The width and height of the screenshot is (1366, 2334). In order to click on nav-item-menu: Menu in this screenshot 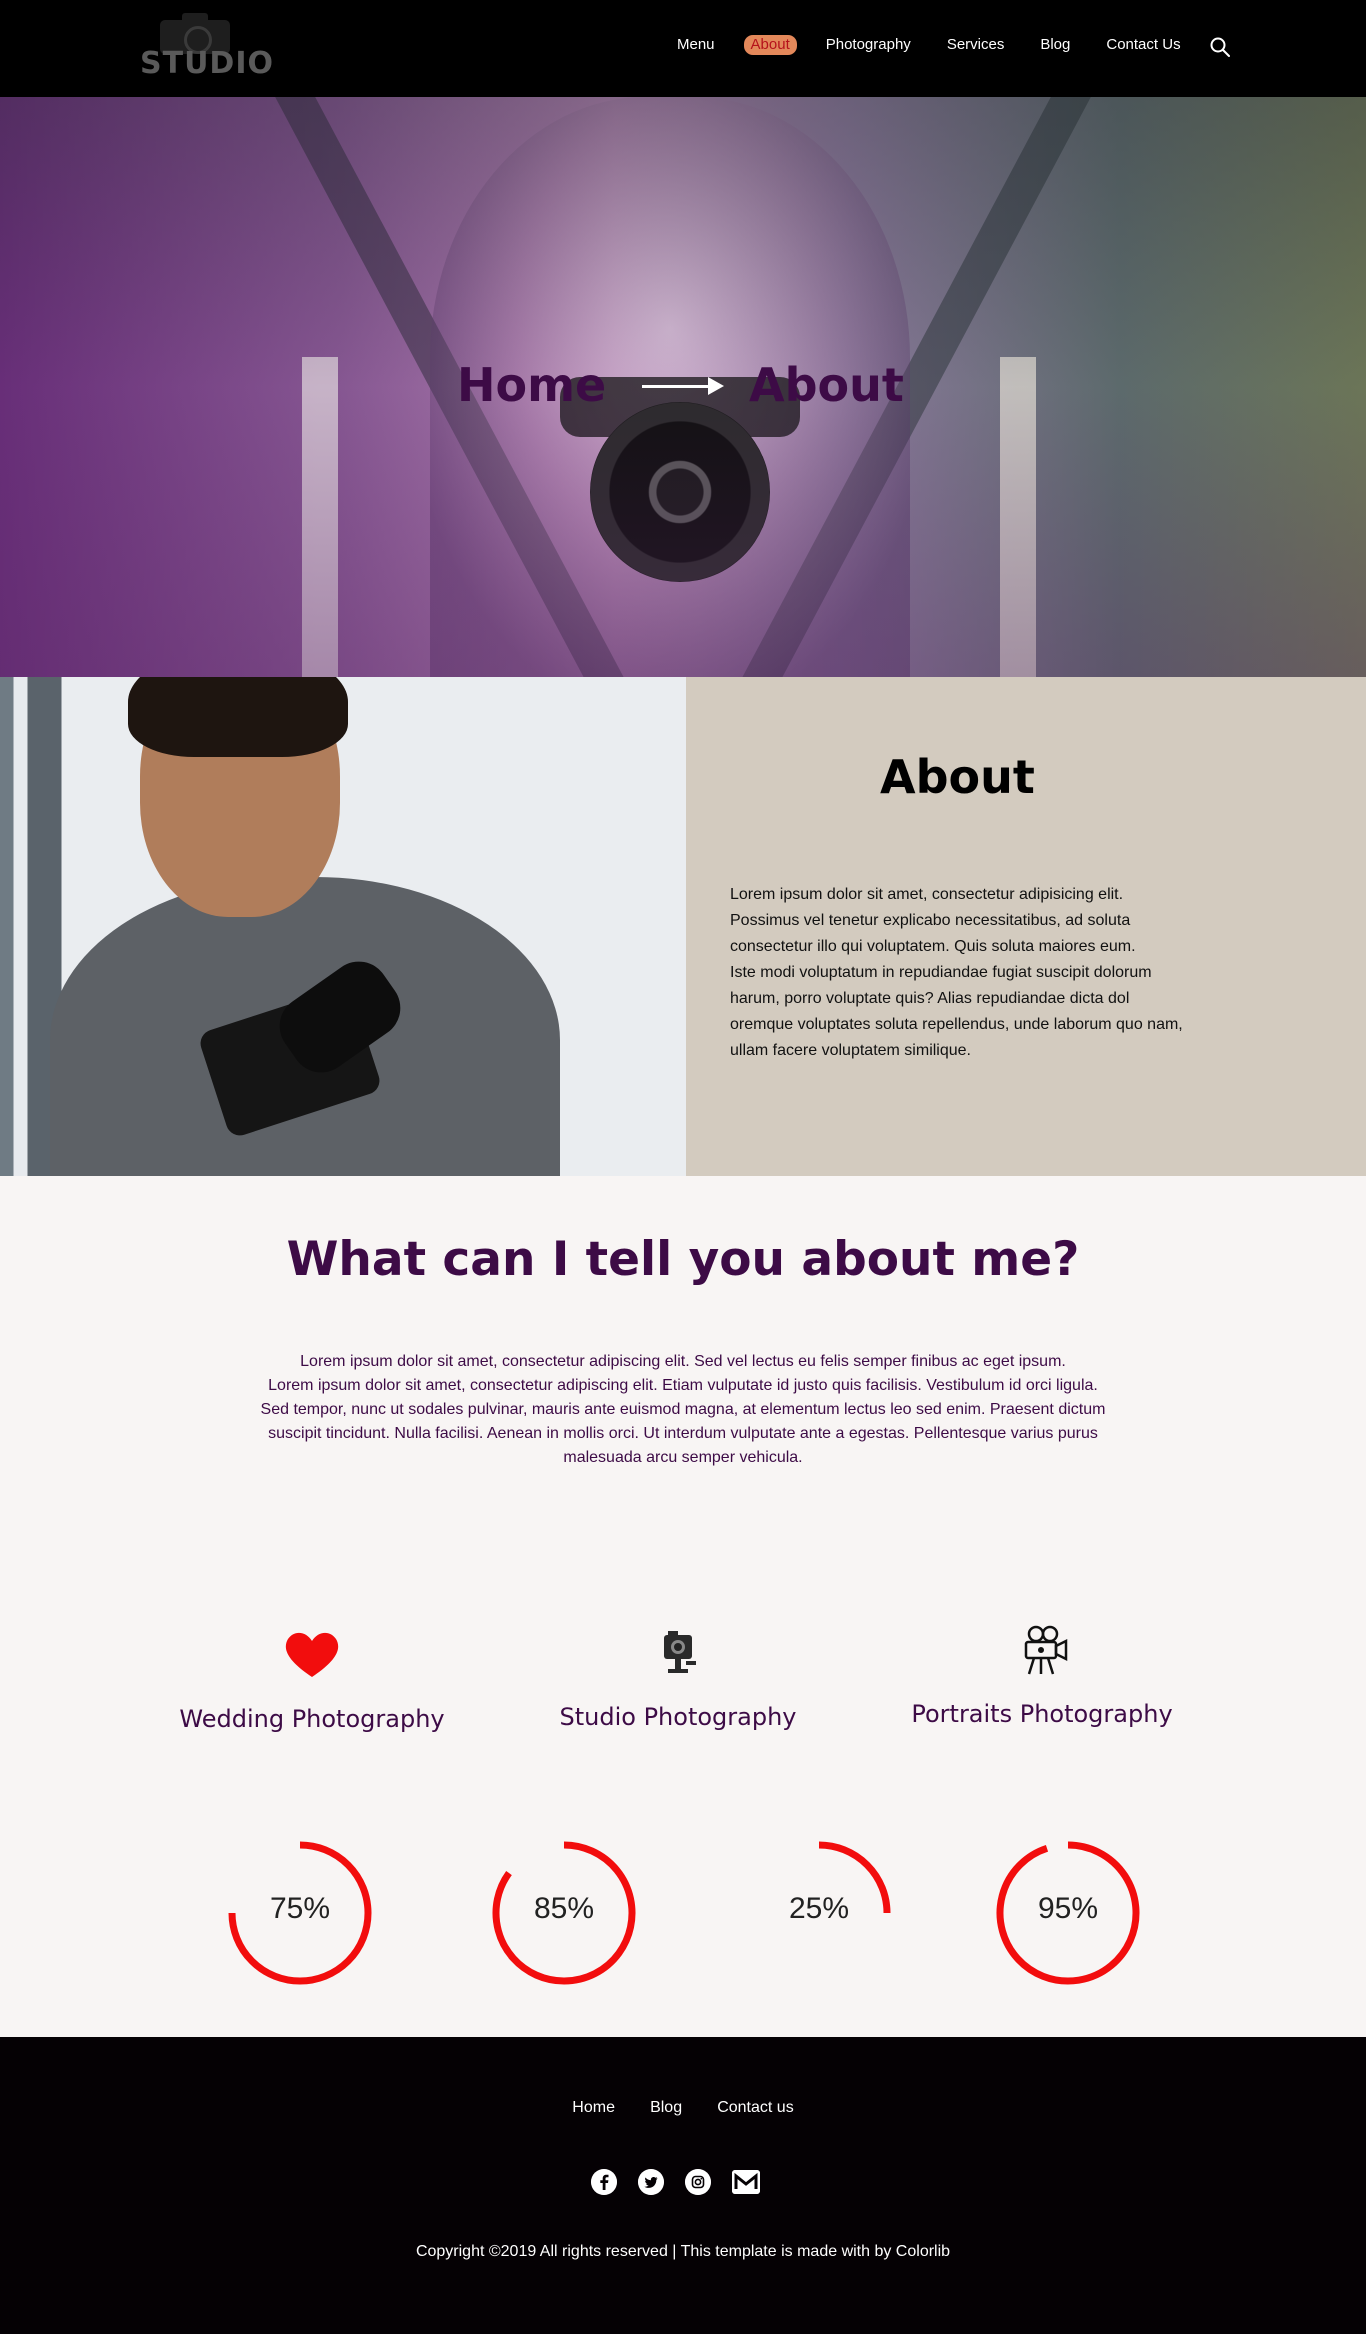, I will do `click(696, 45)`.